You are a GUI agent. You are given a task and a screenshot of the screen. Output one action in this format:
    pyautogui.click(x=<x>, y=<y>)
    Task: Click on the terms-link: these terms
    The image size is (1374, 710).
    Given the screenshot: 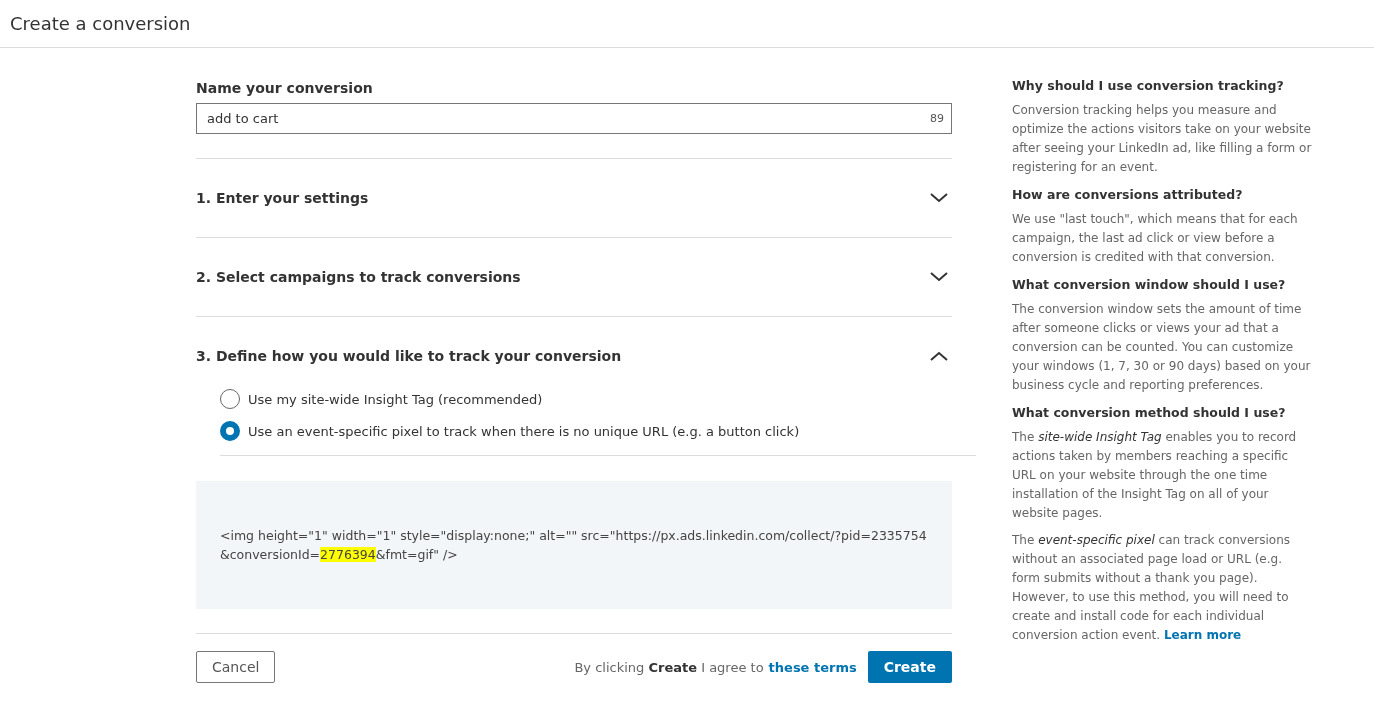 What is the action you would take?
    pyautogui.click(x=812, y=667)
    